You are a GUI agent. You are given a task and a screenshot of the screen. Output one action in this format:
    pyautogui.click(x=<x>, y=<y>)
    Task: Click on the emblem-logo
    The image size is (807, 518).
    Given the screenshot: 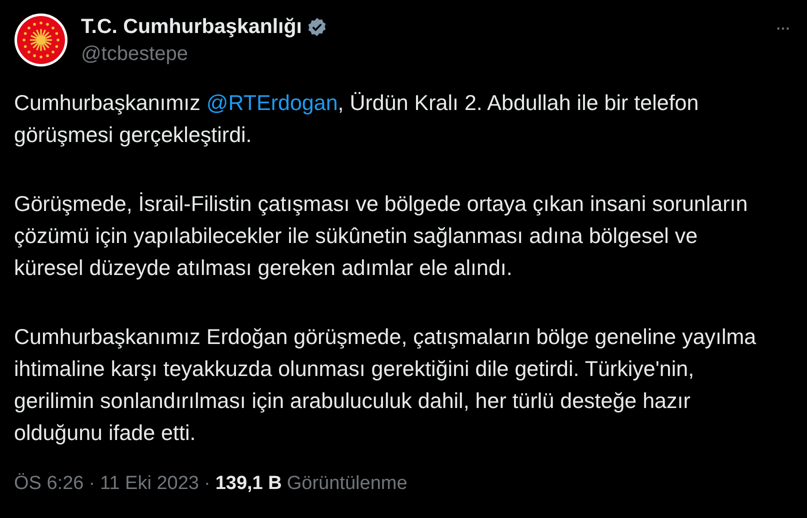 What is the action you would take?
    pyautogui.click(x=41, y=40)
    